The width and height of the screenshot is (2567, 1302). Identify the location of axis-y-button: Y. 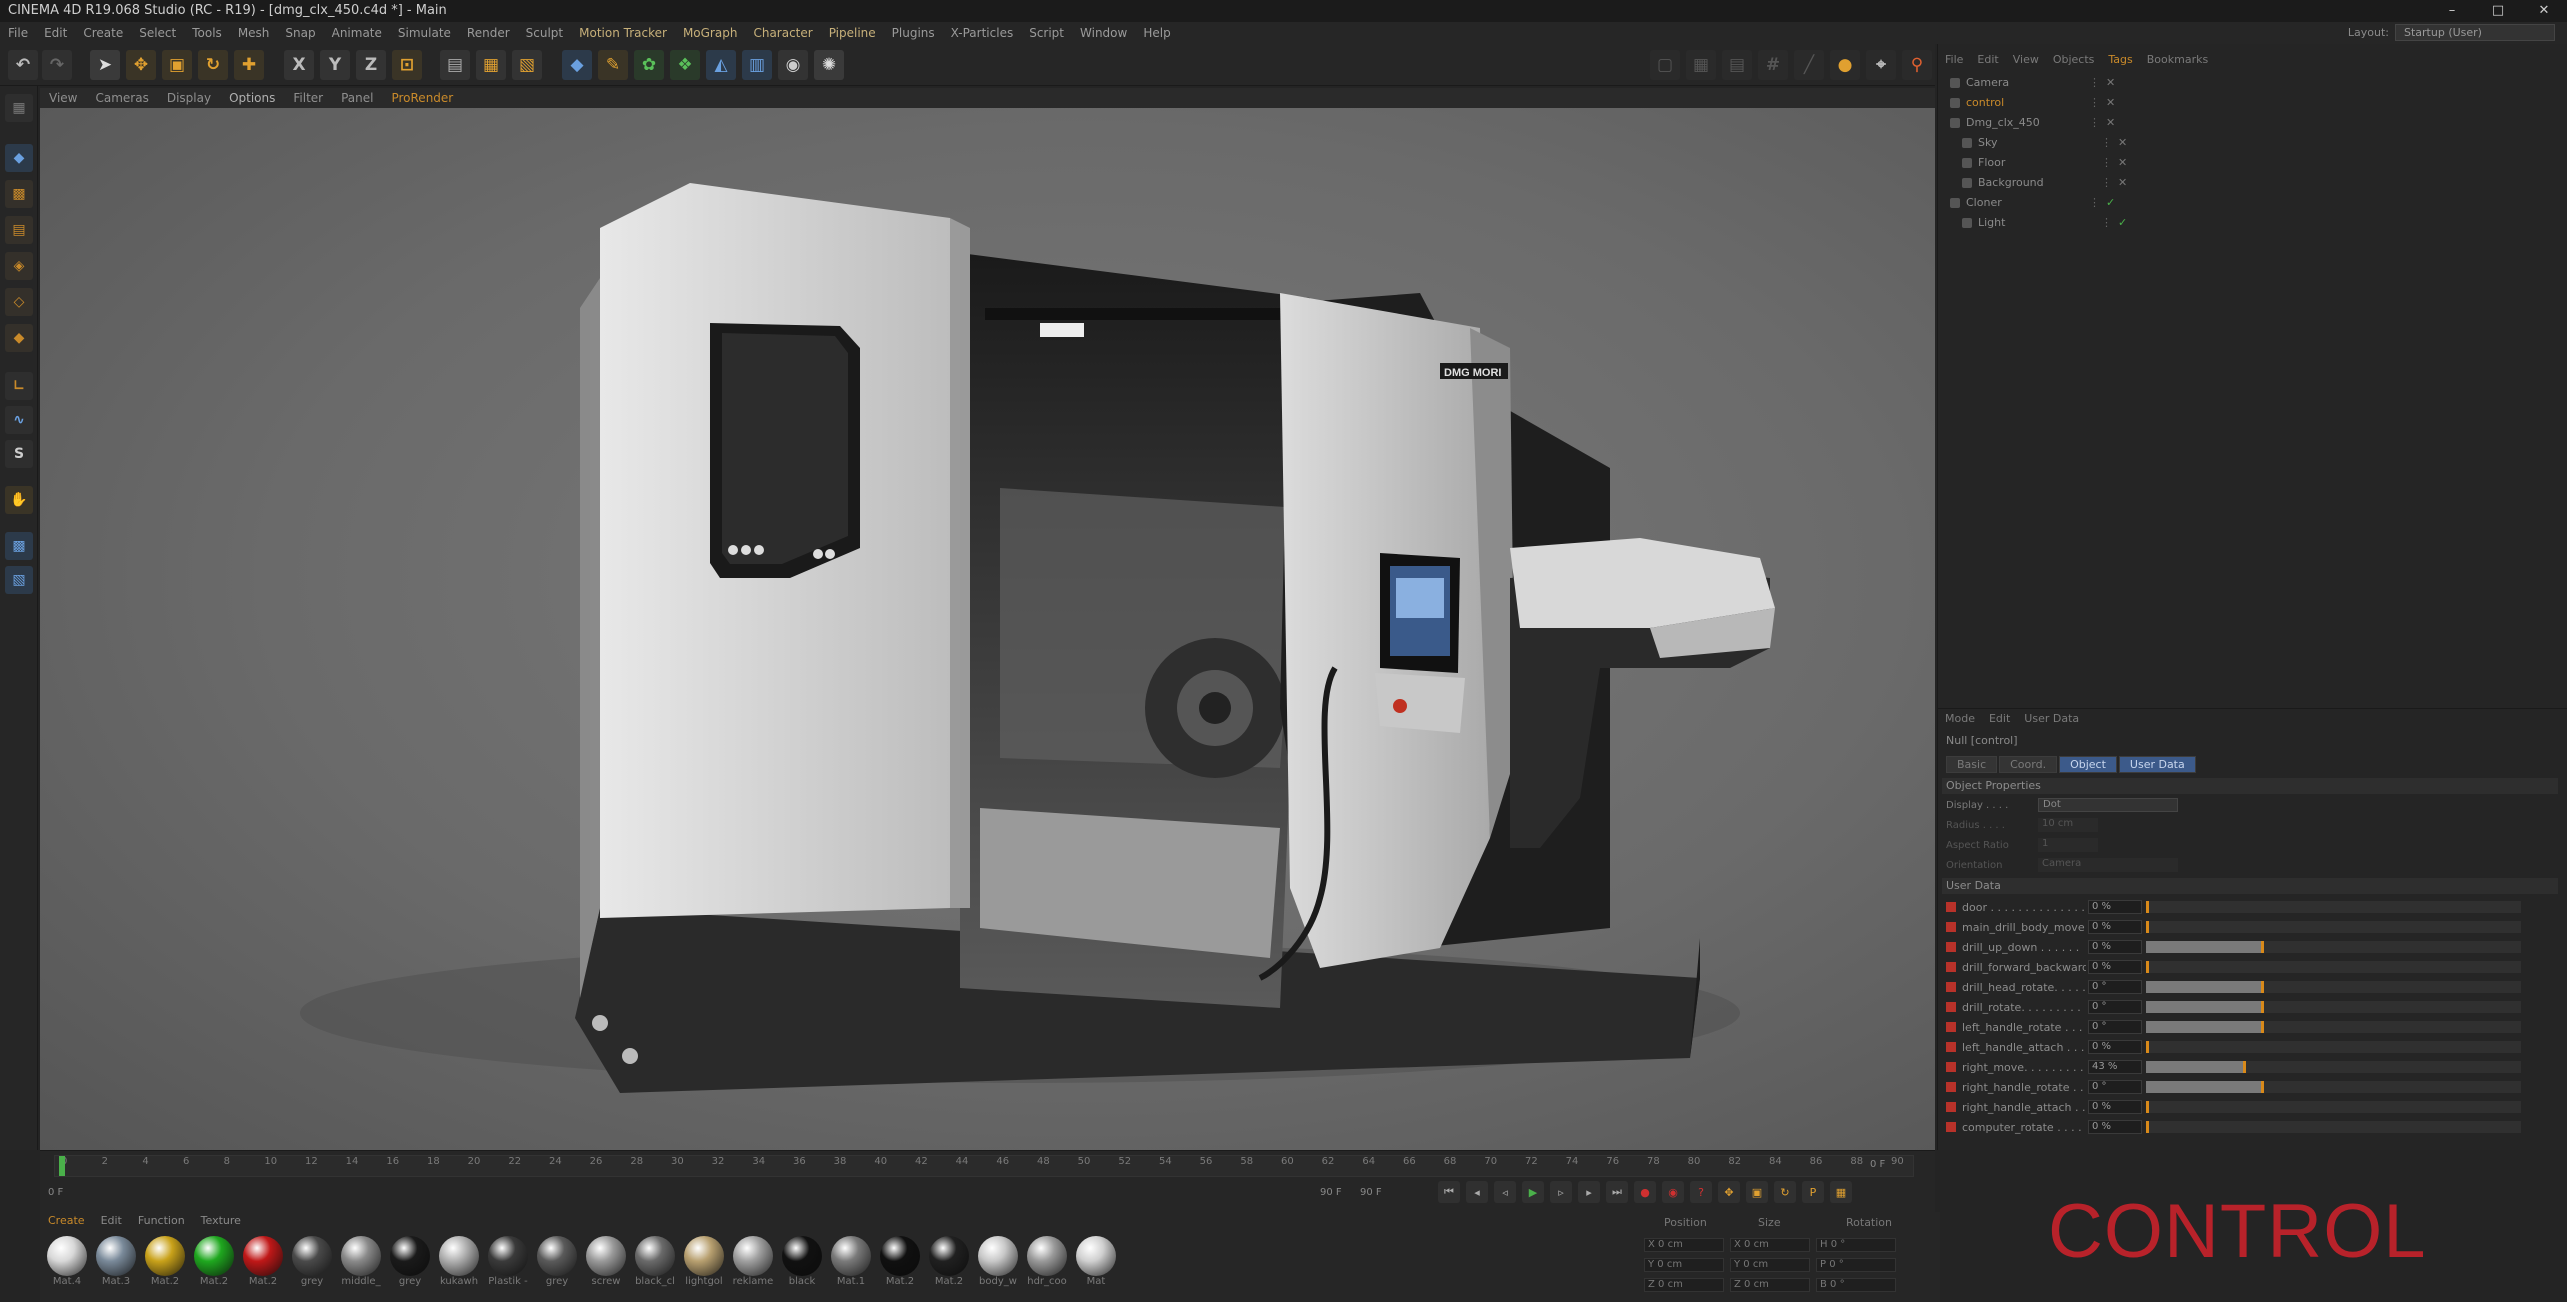
(335, 65).